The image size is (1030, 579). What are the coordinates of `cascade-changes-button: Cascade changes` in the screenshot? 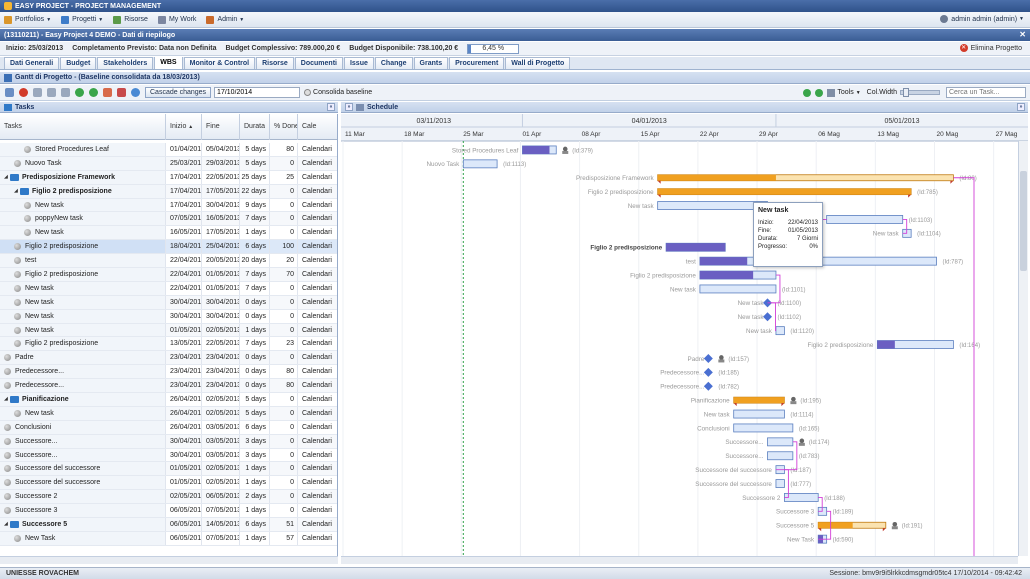 It's located at (178, 92).